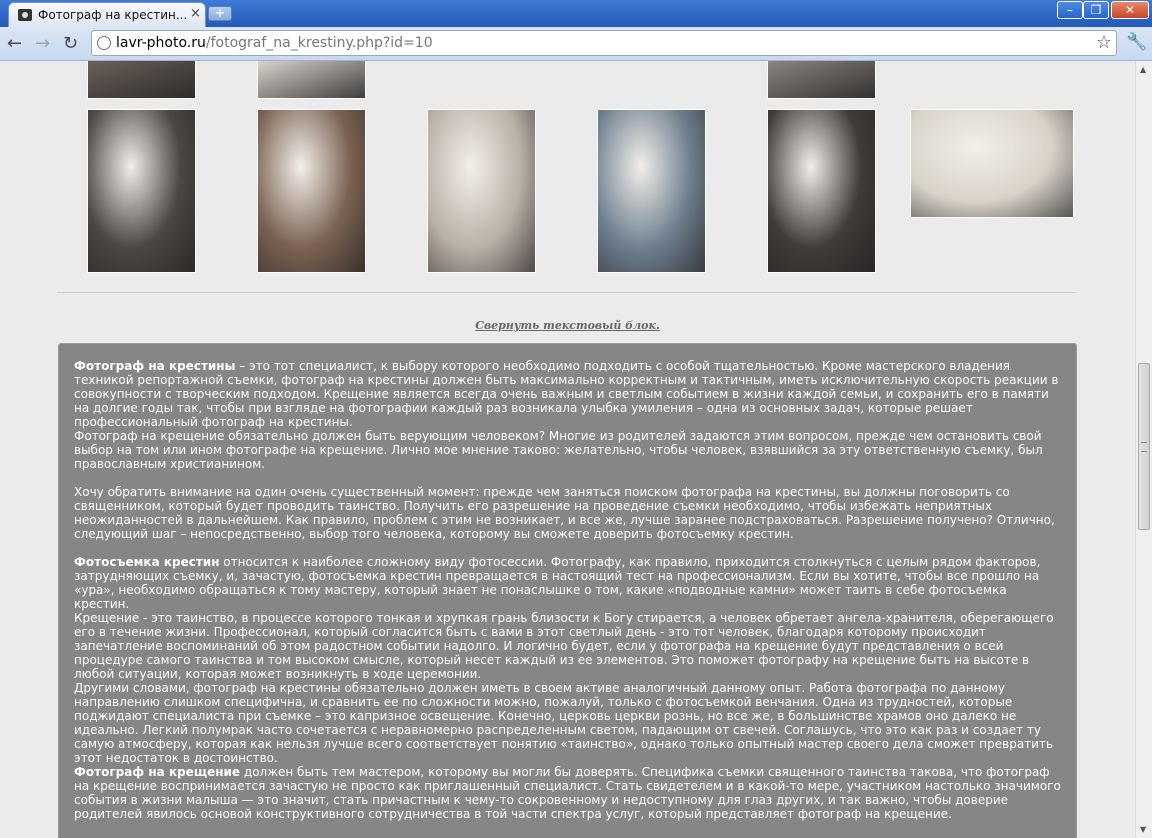  I want to click on collapse-text-link: Свернуть текстовый блок., so click(567, 325).